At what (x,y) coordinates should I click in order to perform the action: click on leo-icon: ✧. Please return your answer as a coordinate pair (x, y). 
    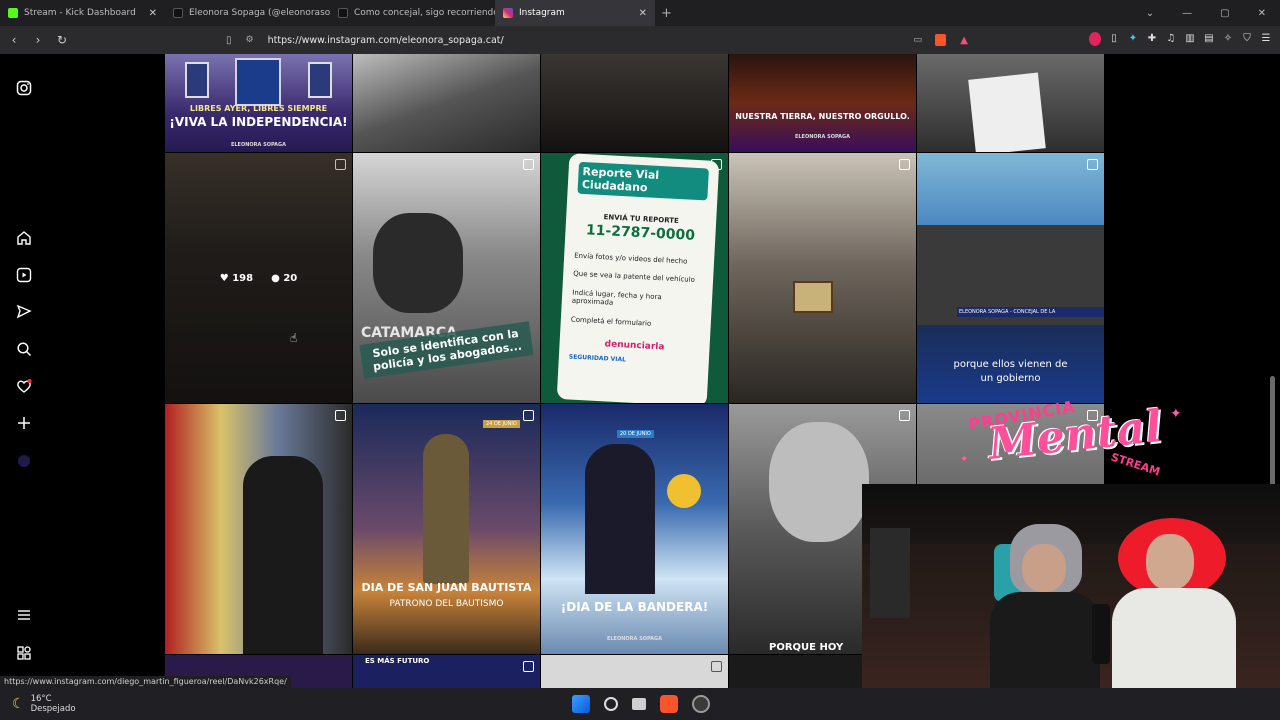
    Looking at the image, I should click on (1228, 39).